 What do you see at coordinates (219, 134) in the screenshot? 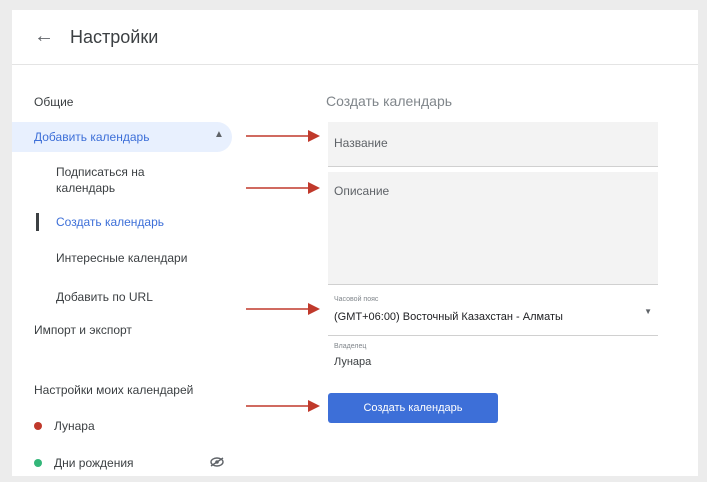
I see `chevron-up-icon: ▲` at bounding box center [219, 134].